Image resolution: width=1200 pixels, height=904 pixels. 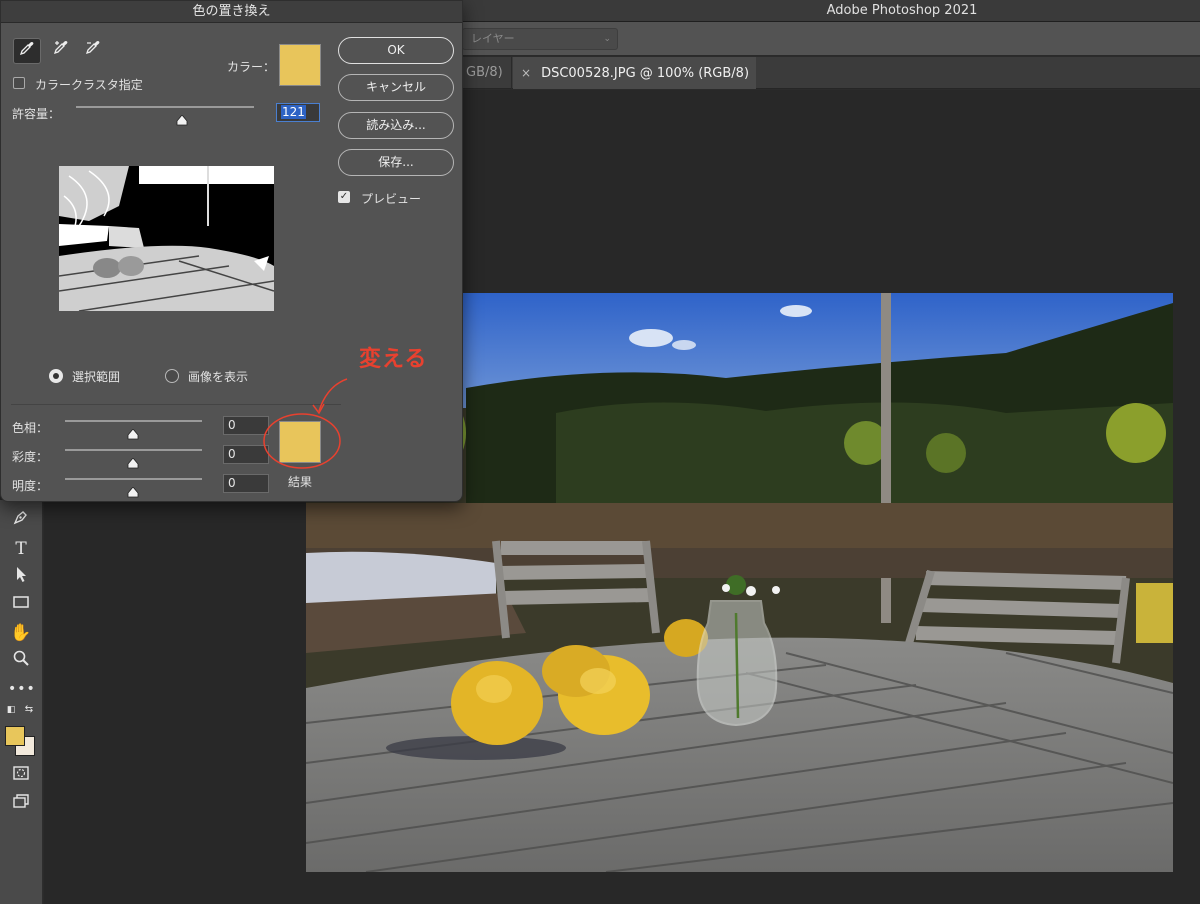 I want to click on app-title: Adobe Photoshop 2021, so click(x=902, y=10).